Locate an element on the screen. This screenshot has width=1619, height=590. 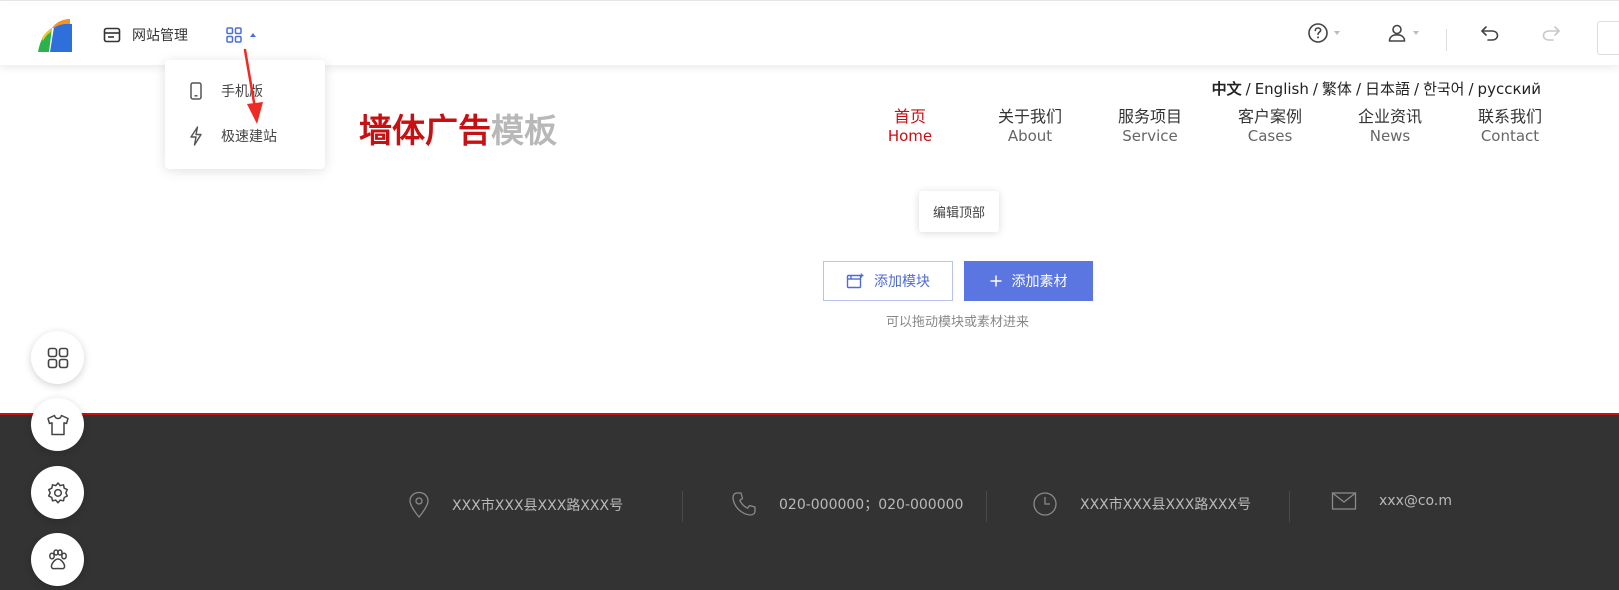
user-icon is located at coordinates (1397, 33).